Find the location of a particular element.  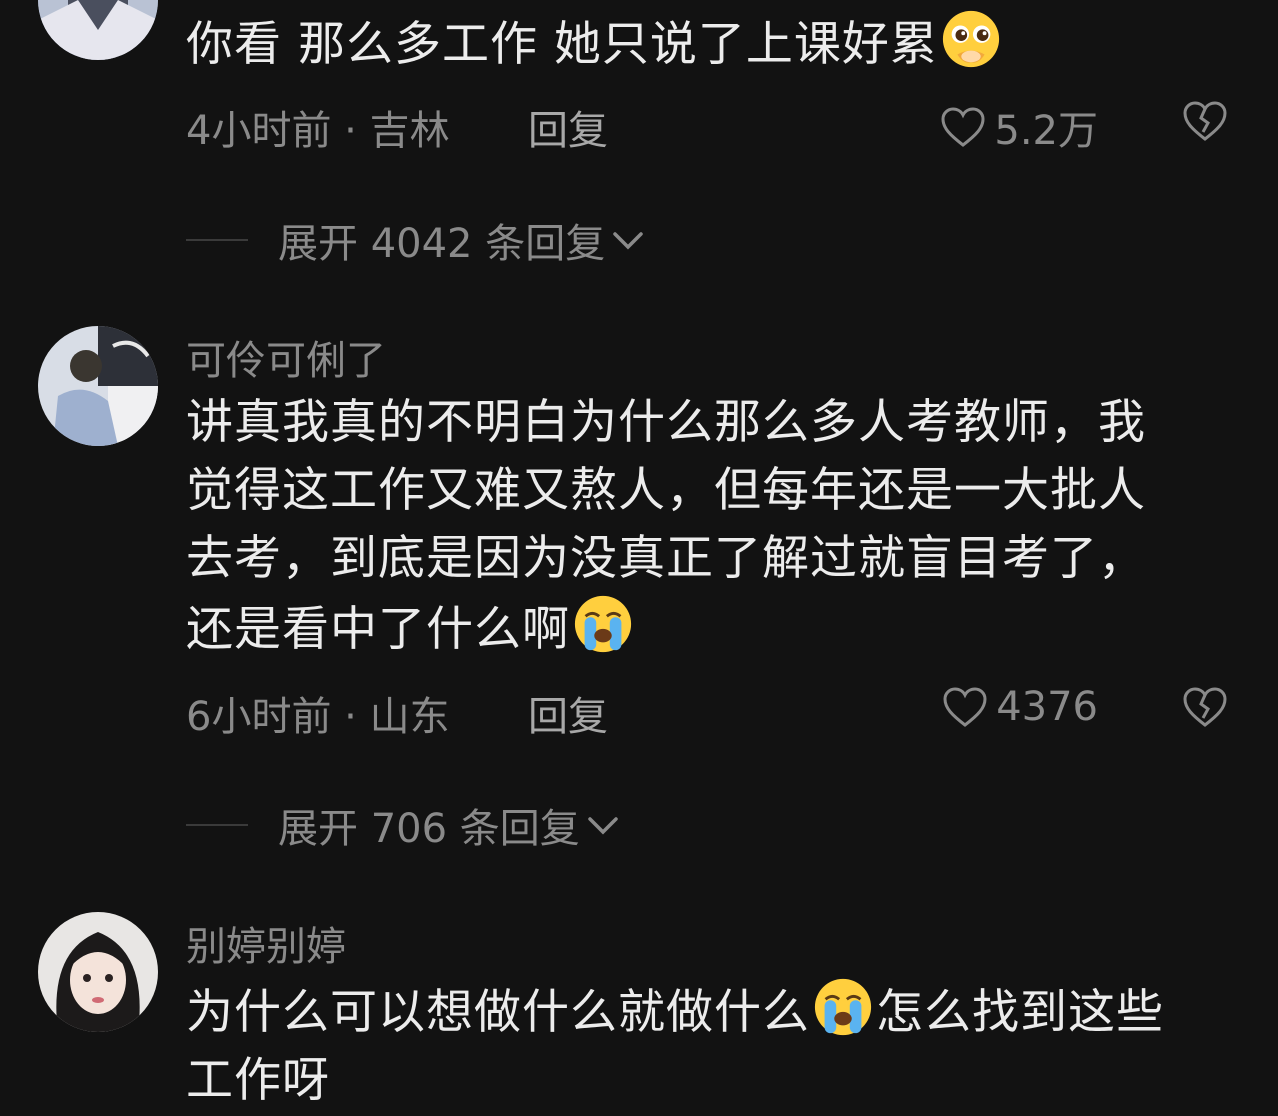

comment-text-line: 工作呀 is located at coordinates (258, 1080).